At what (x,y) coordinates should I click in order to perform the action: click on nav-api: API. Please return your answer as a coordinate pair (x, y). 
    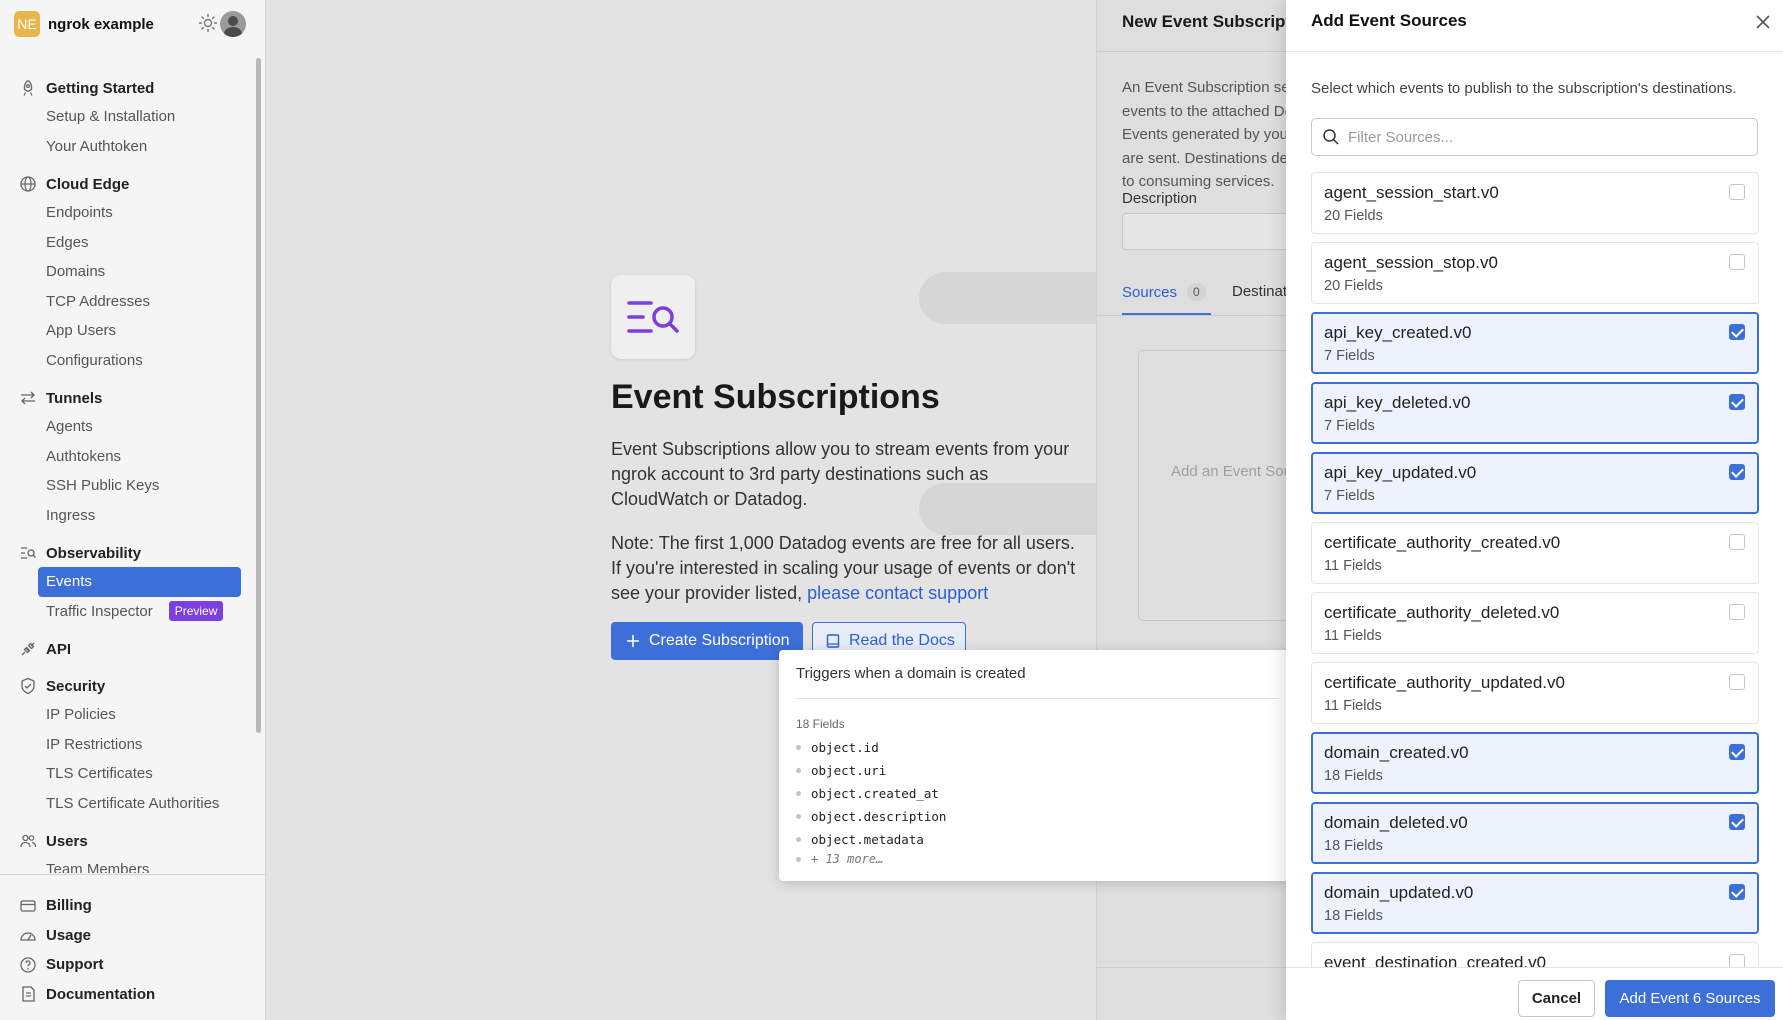
    Looking at the image, I should click on (128, 649).